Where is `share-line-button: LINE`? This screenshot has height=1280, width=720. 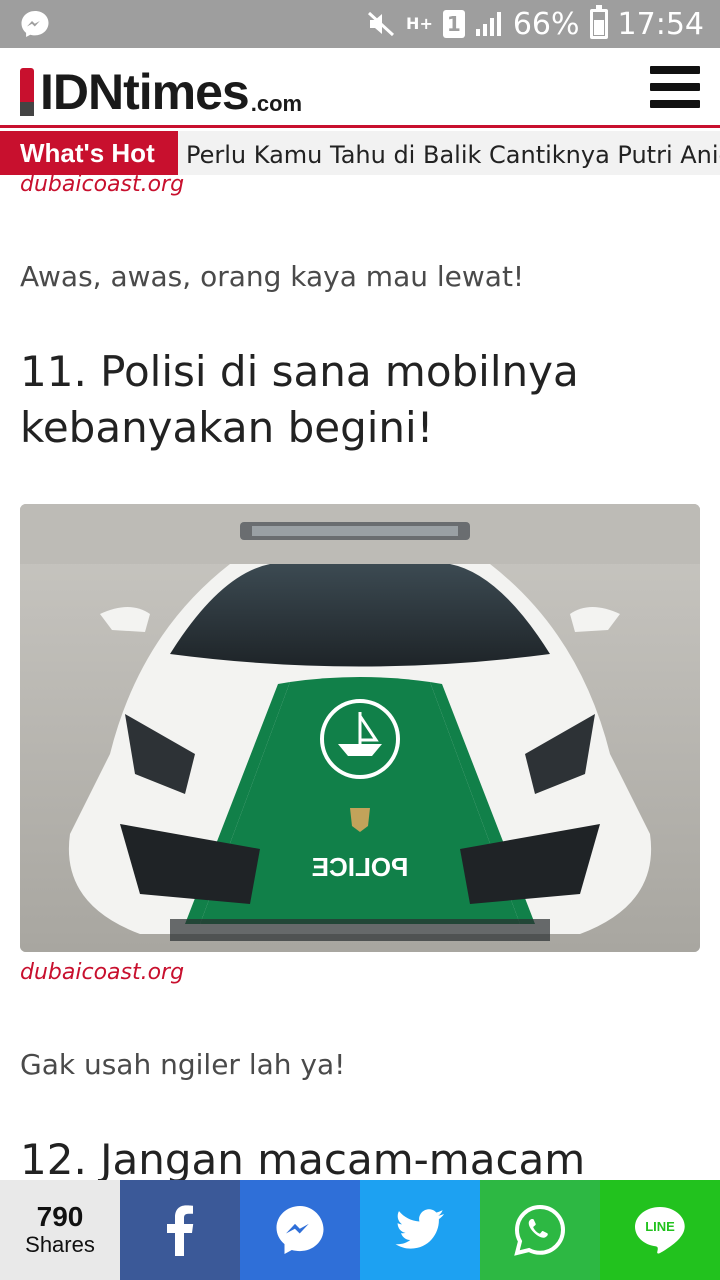
share-line-button: LINE is located at coordinates (660, 1230).